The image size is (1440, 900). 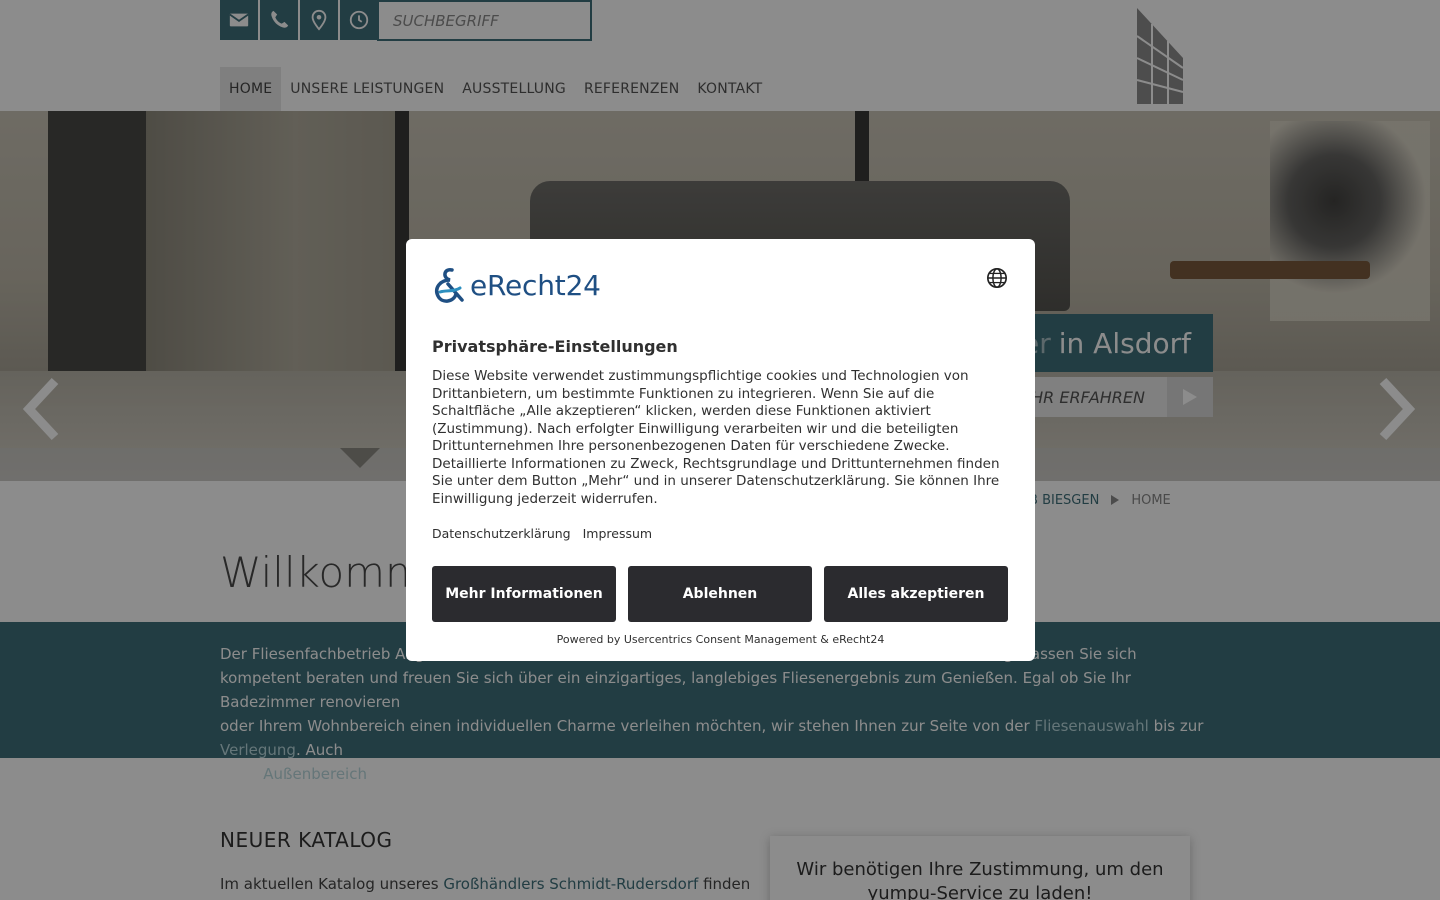 I want to click on erecht24-brand: eRecht24, so click(x=535, y=285).